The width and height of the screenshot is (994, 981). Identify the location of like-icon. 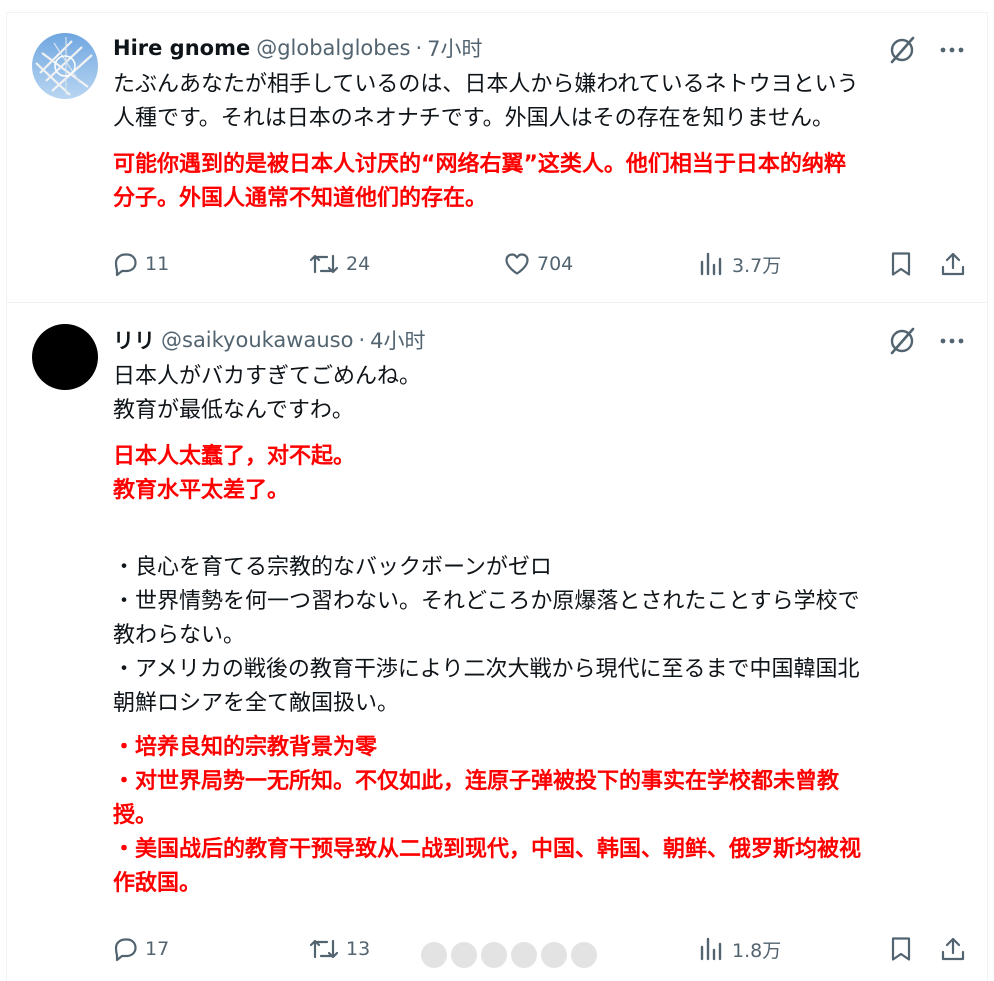
(517, 264).